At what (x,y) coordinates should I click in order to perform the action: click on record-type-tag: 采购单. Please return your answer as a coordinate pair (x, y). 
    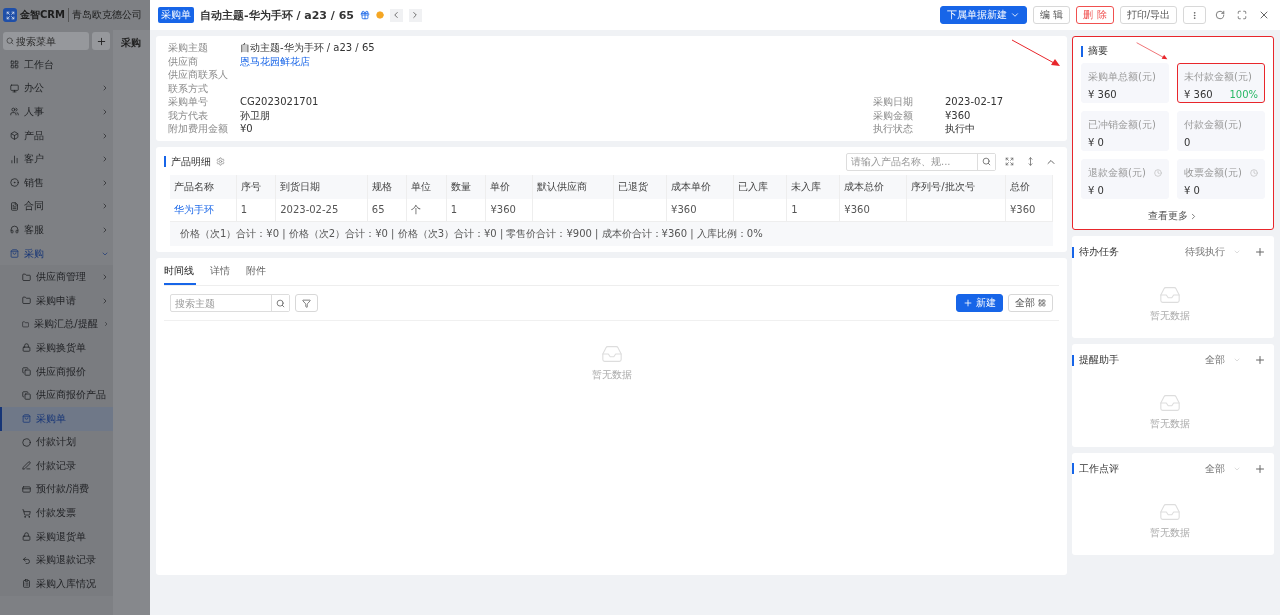
    Looking at the image, I should click on (176, 15).